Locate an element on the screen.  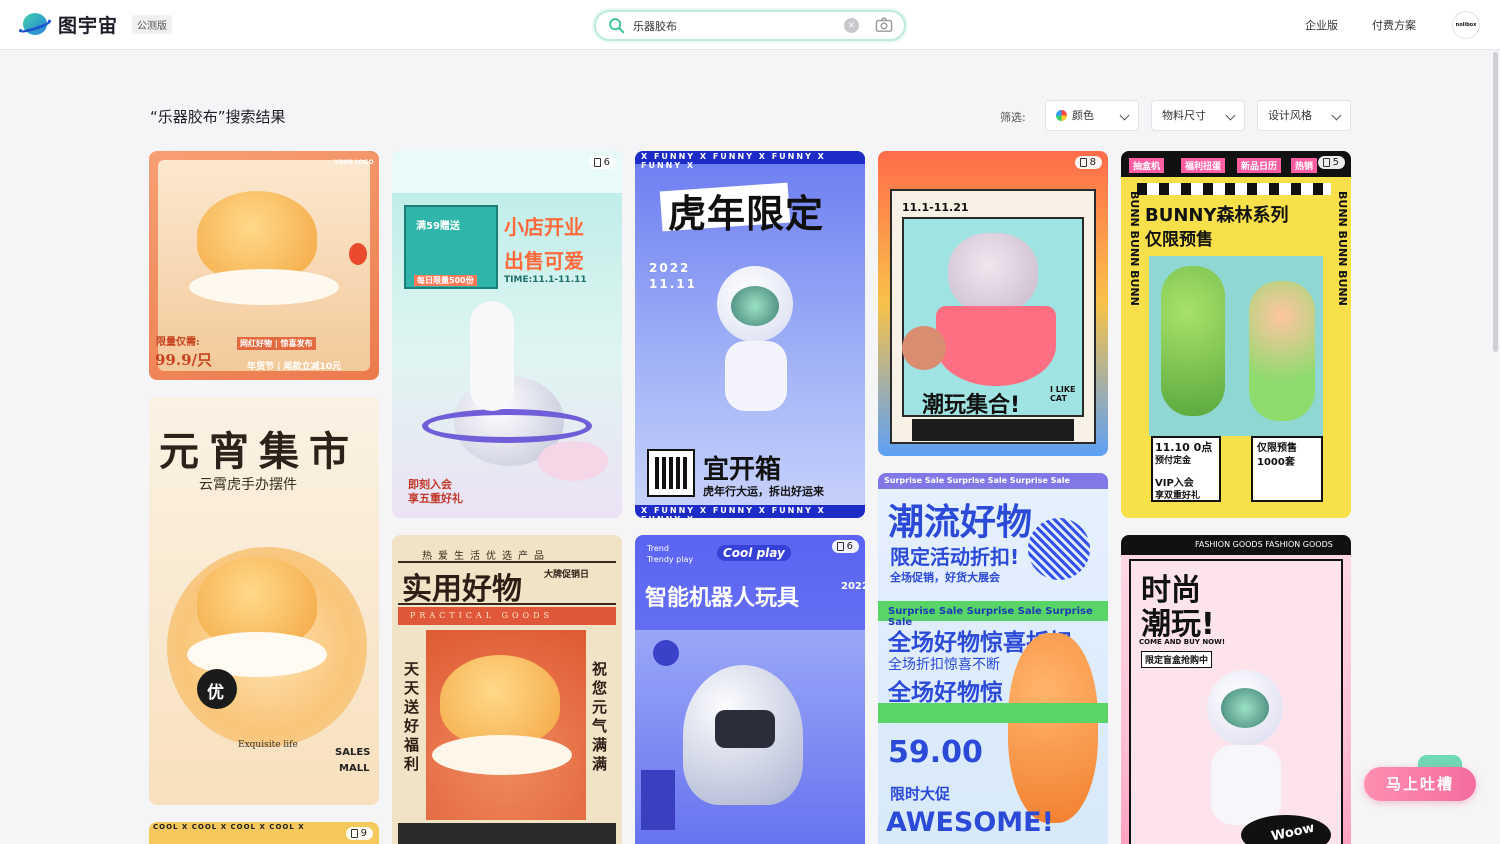
beta-badge: 公测版 is located at coordinates (152, 24).